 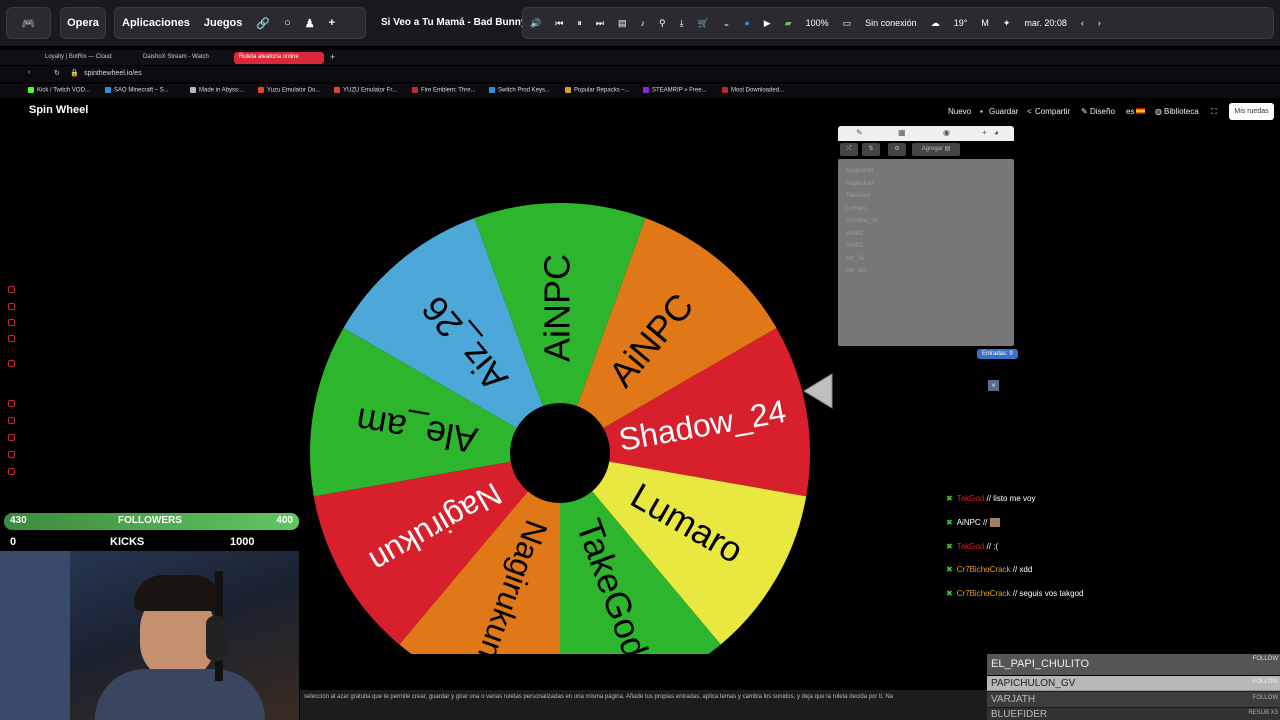 I want to click on panel-tabs: ✎ ▦ ◉ + ◕, so click(x=926, y=133).